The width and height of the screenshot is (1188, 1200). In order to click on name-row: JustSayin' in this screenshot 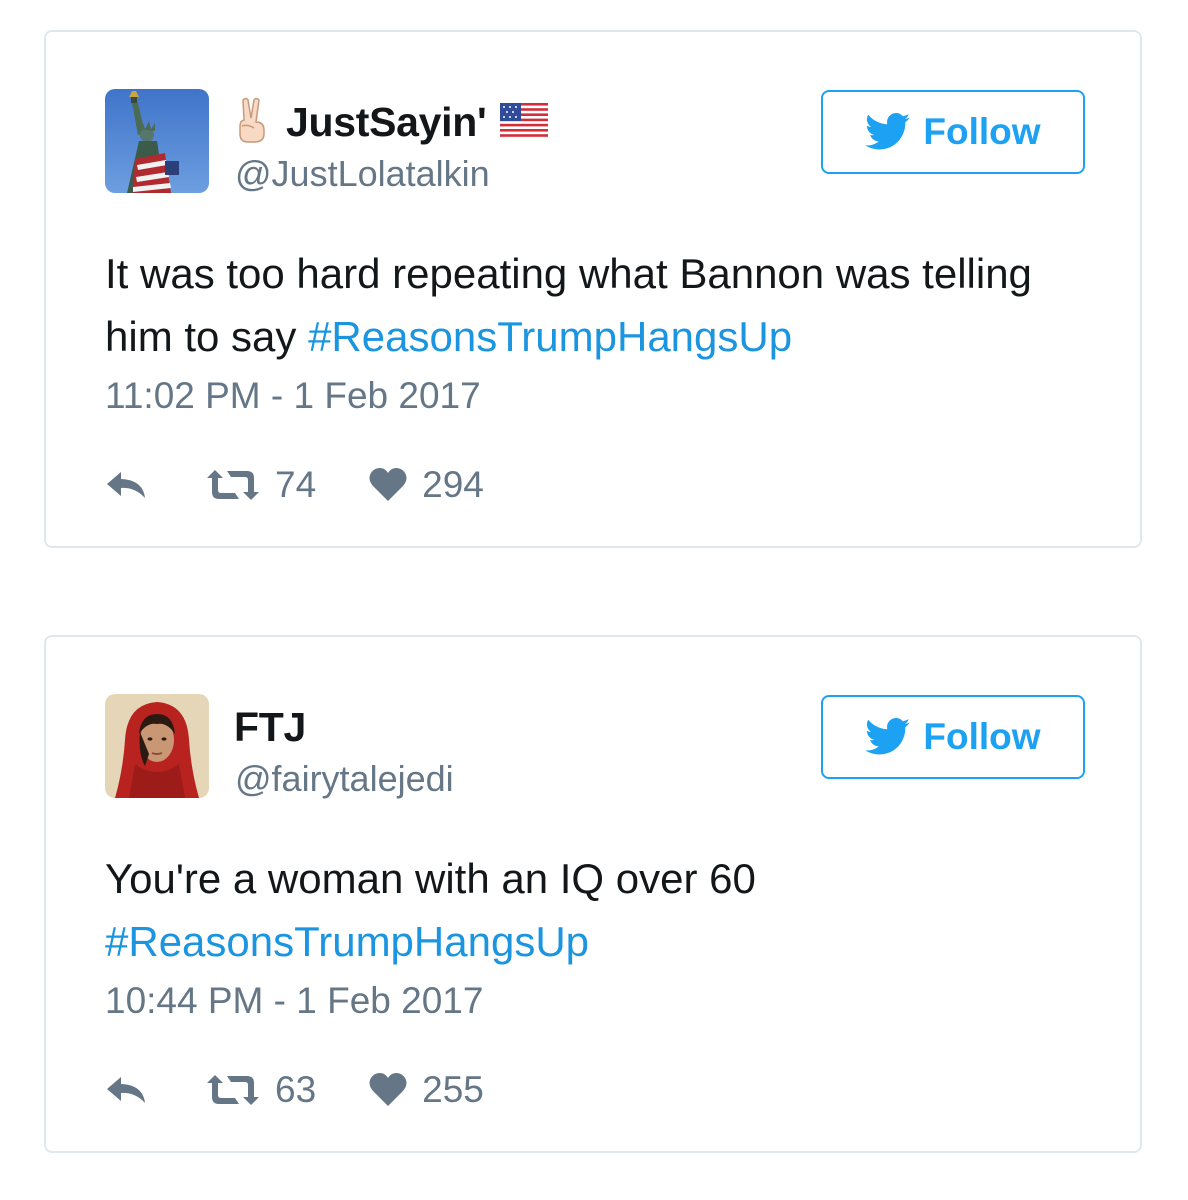, I will do `click(391, 122)`.